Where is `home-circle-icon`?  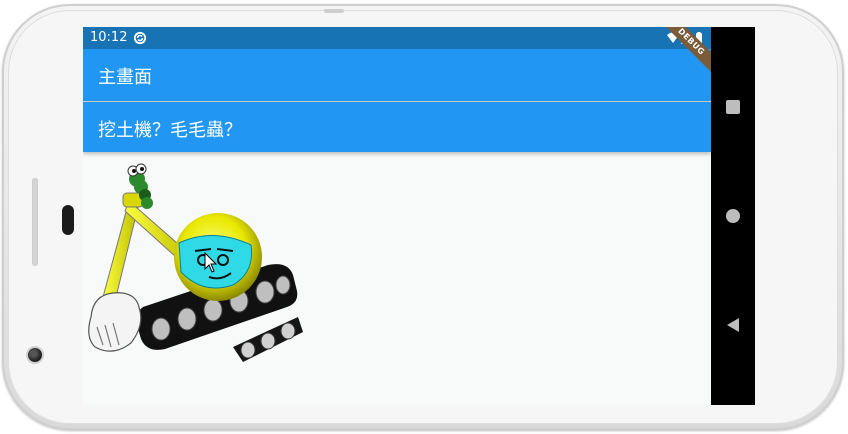 home-circle-icon is located at coordinates (733, 216).